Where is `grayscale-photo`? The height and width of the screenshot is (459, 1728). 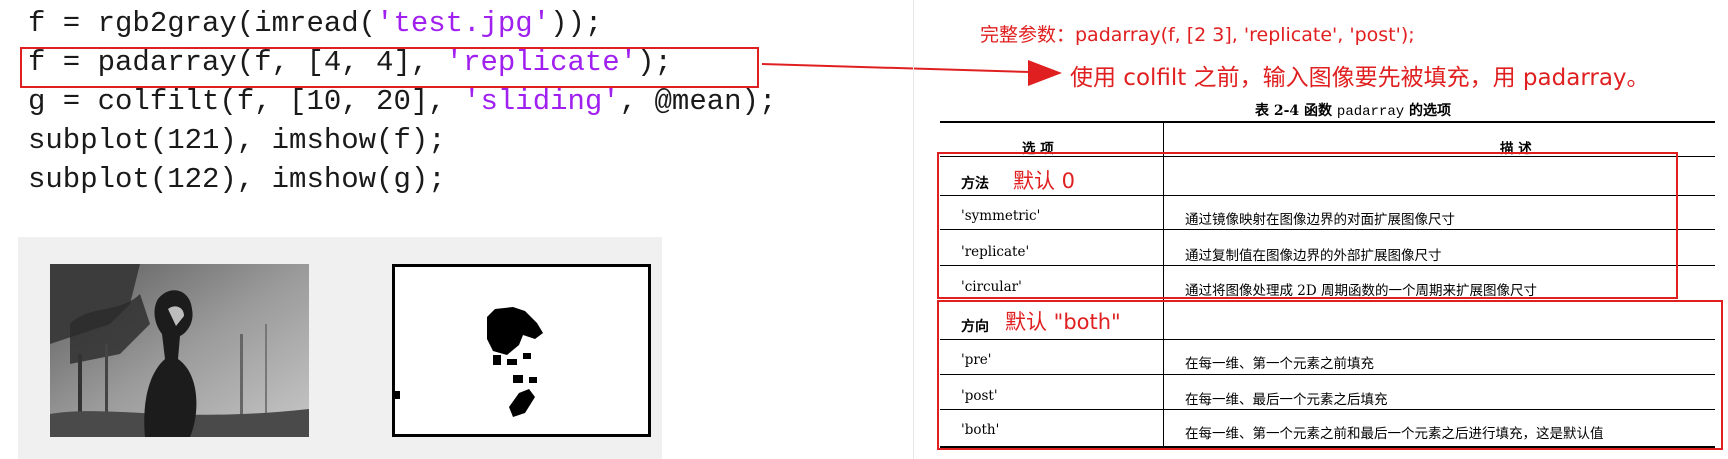 grayscale-photo is located at coordinates (179, 350).